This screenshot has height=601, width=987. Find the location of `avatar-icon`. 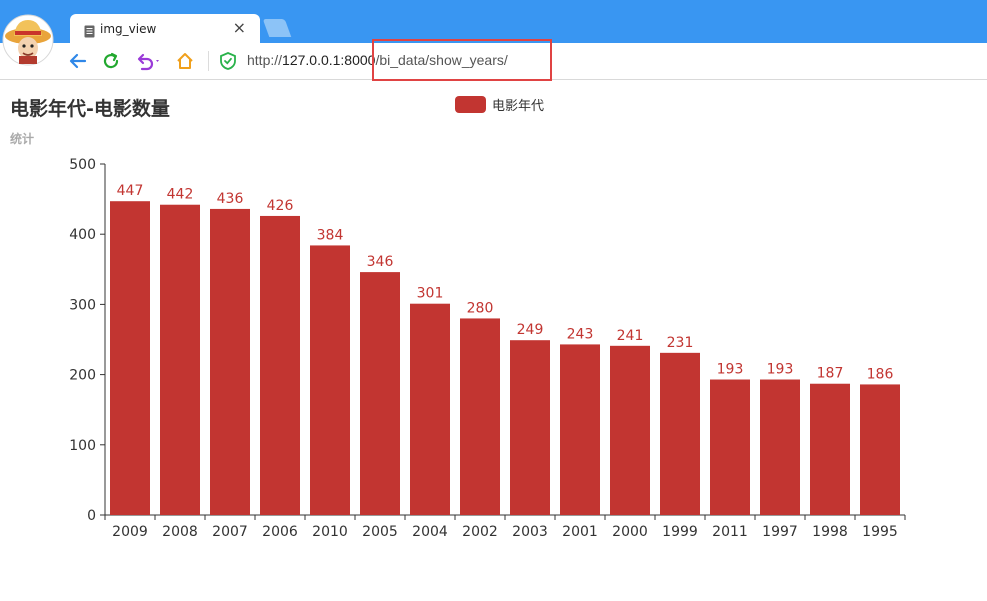

avatar-icon is located at coordinates (28, 40).